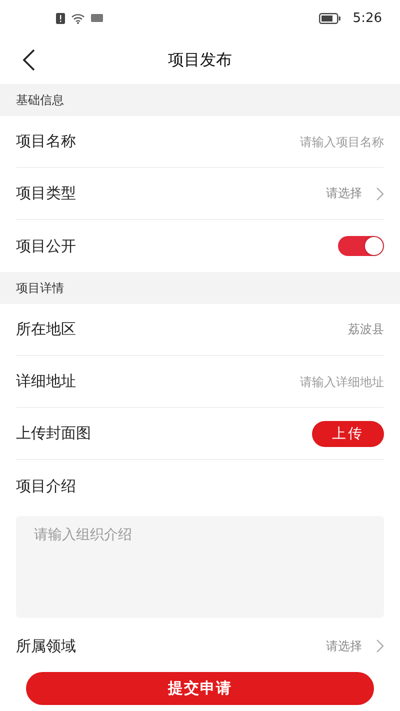 The width and height of the screenshot is (400, 711). Describe the element at coordinates (46, 381) in the screenshot. I see `field-label: 详细地址` at that location.